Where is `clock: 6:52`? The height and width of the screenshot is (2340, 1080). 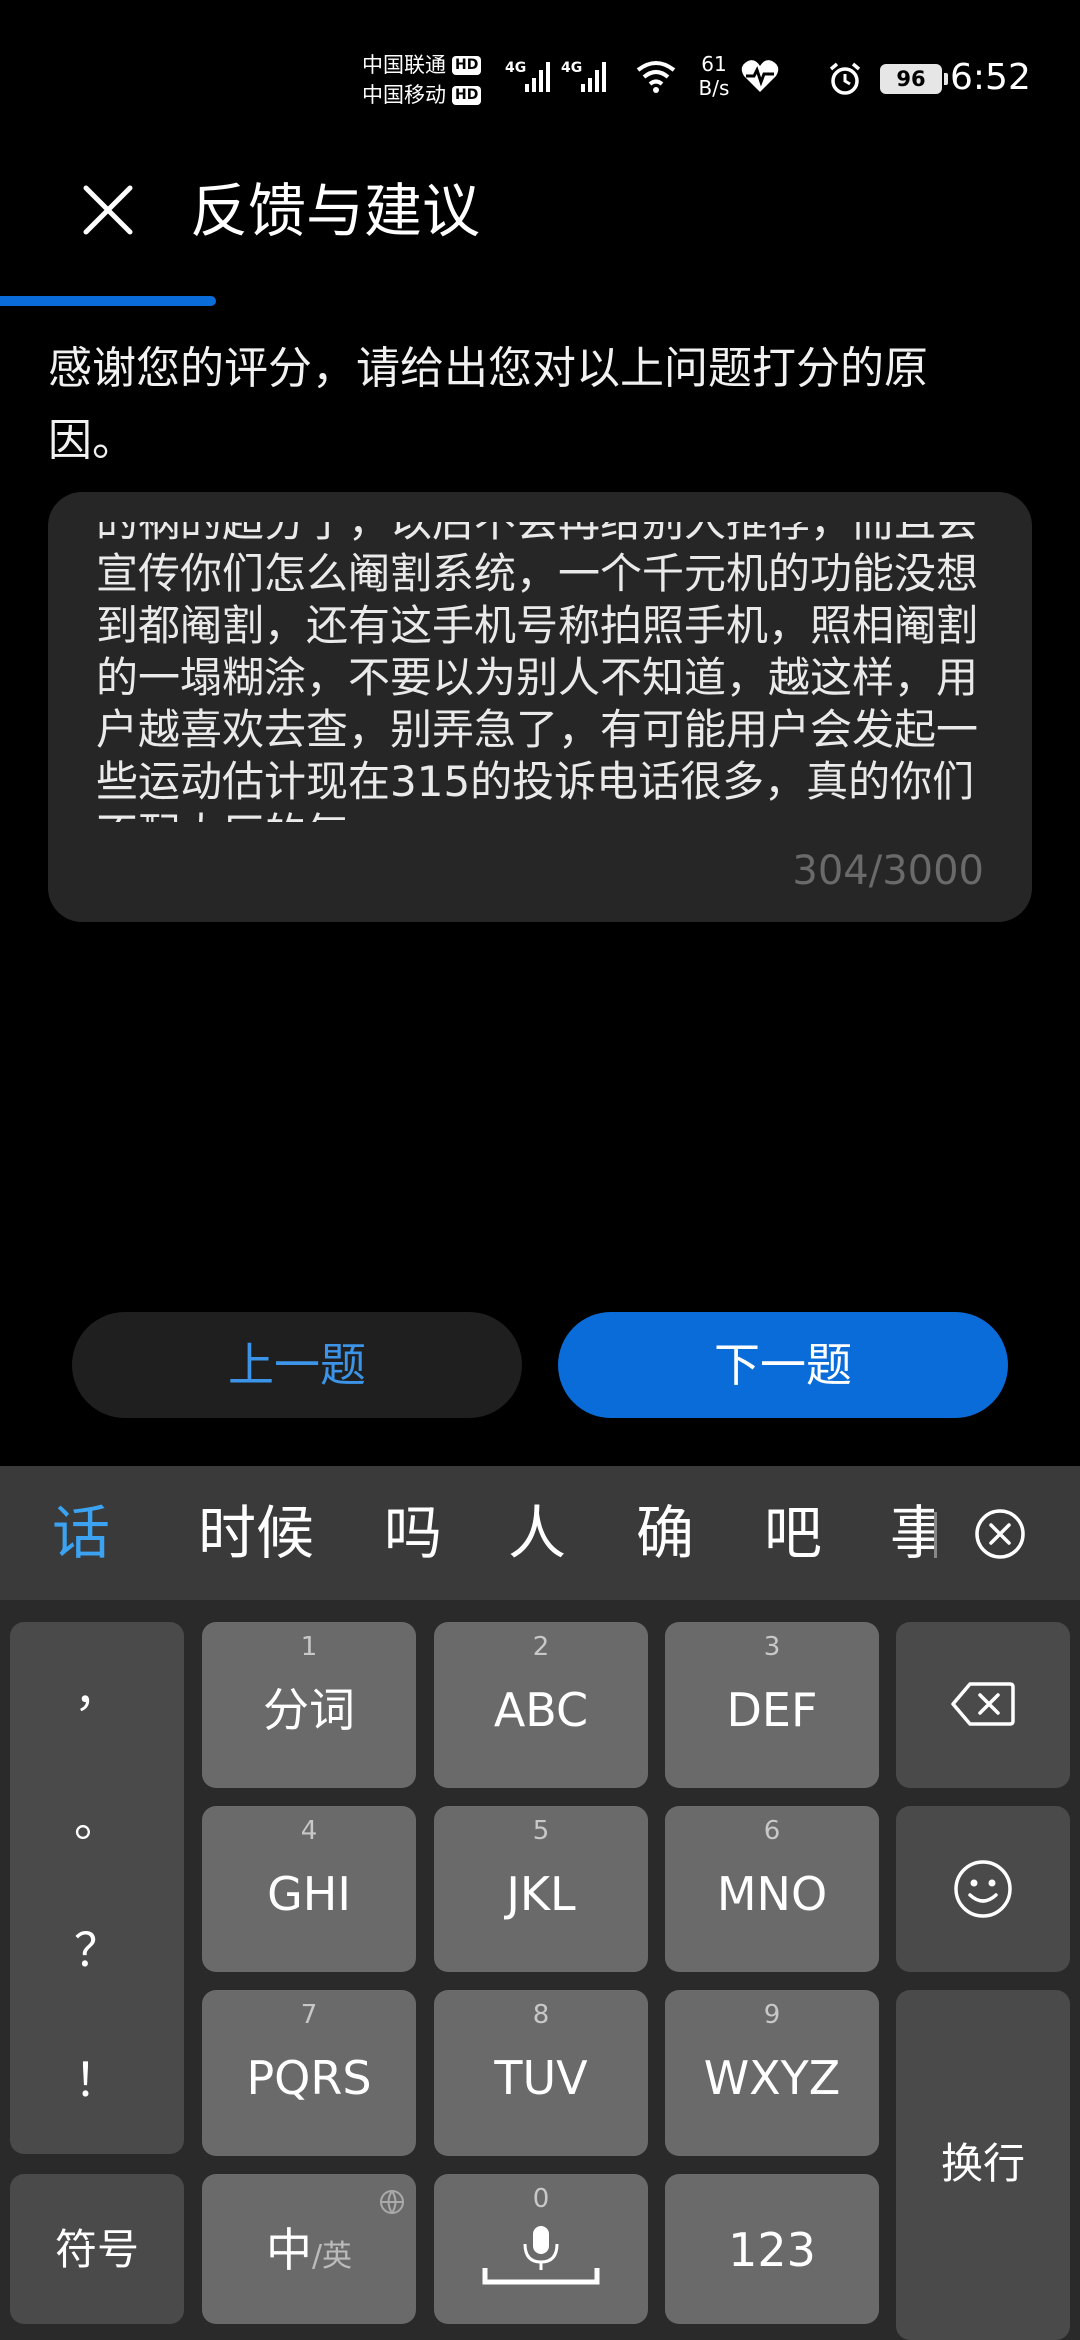 clock: 6:52 is located at coordinates (990, 77).